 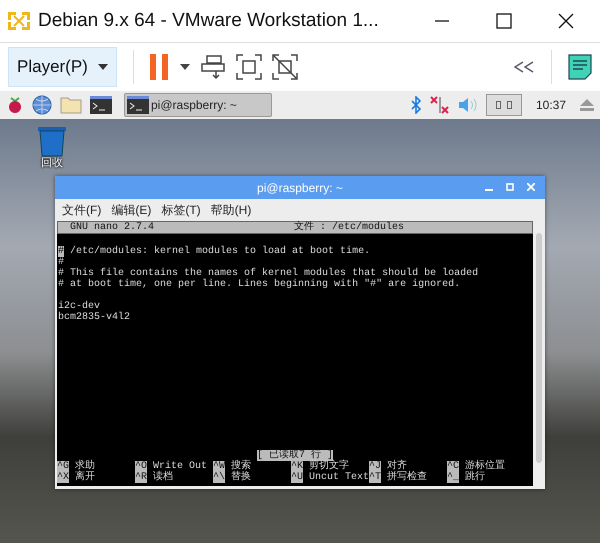 What do you see at coordinates (524, 67) in the screenshot?
I see `double-chevron-icon` at bounding box center [524, 67].